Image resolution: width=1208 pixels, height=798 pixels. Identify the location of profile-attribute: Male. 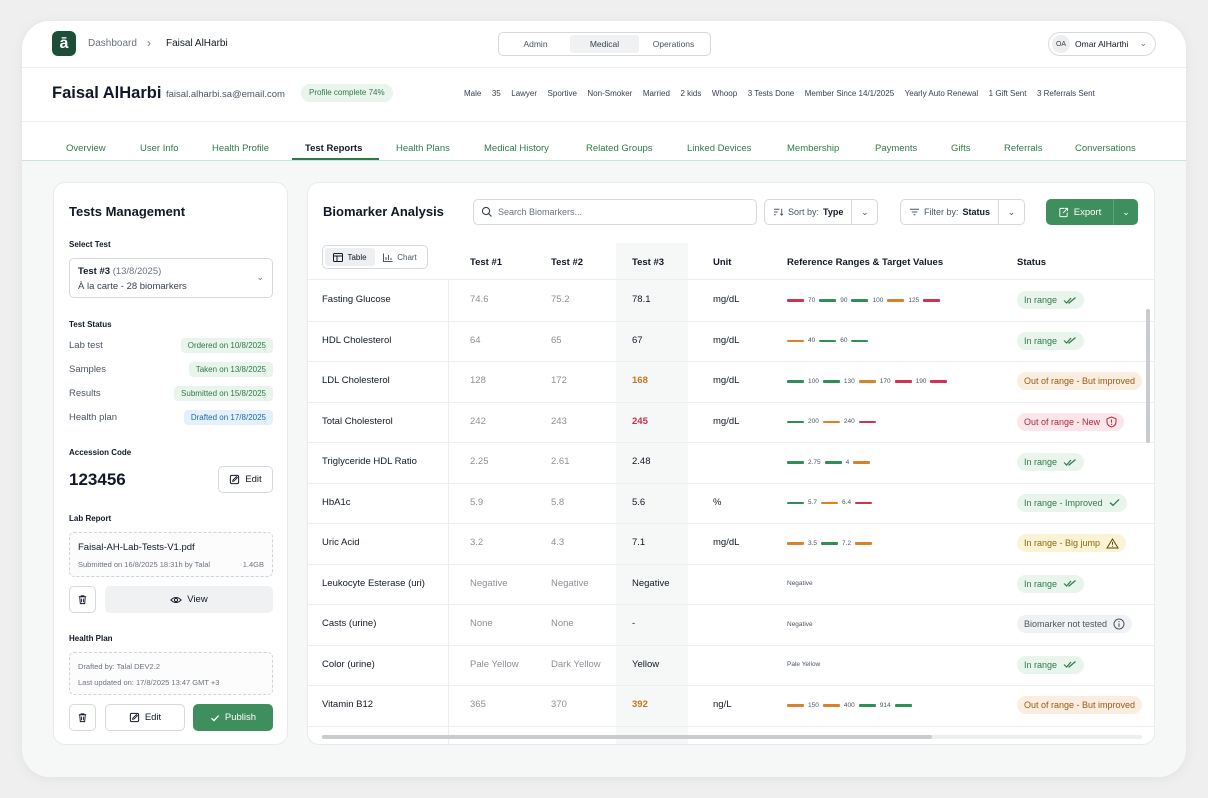
(473, 93).